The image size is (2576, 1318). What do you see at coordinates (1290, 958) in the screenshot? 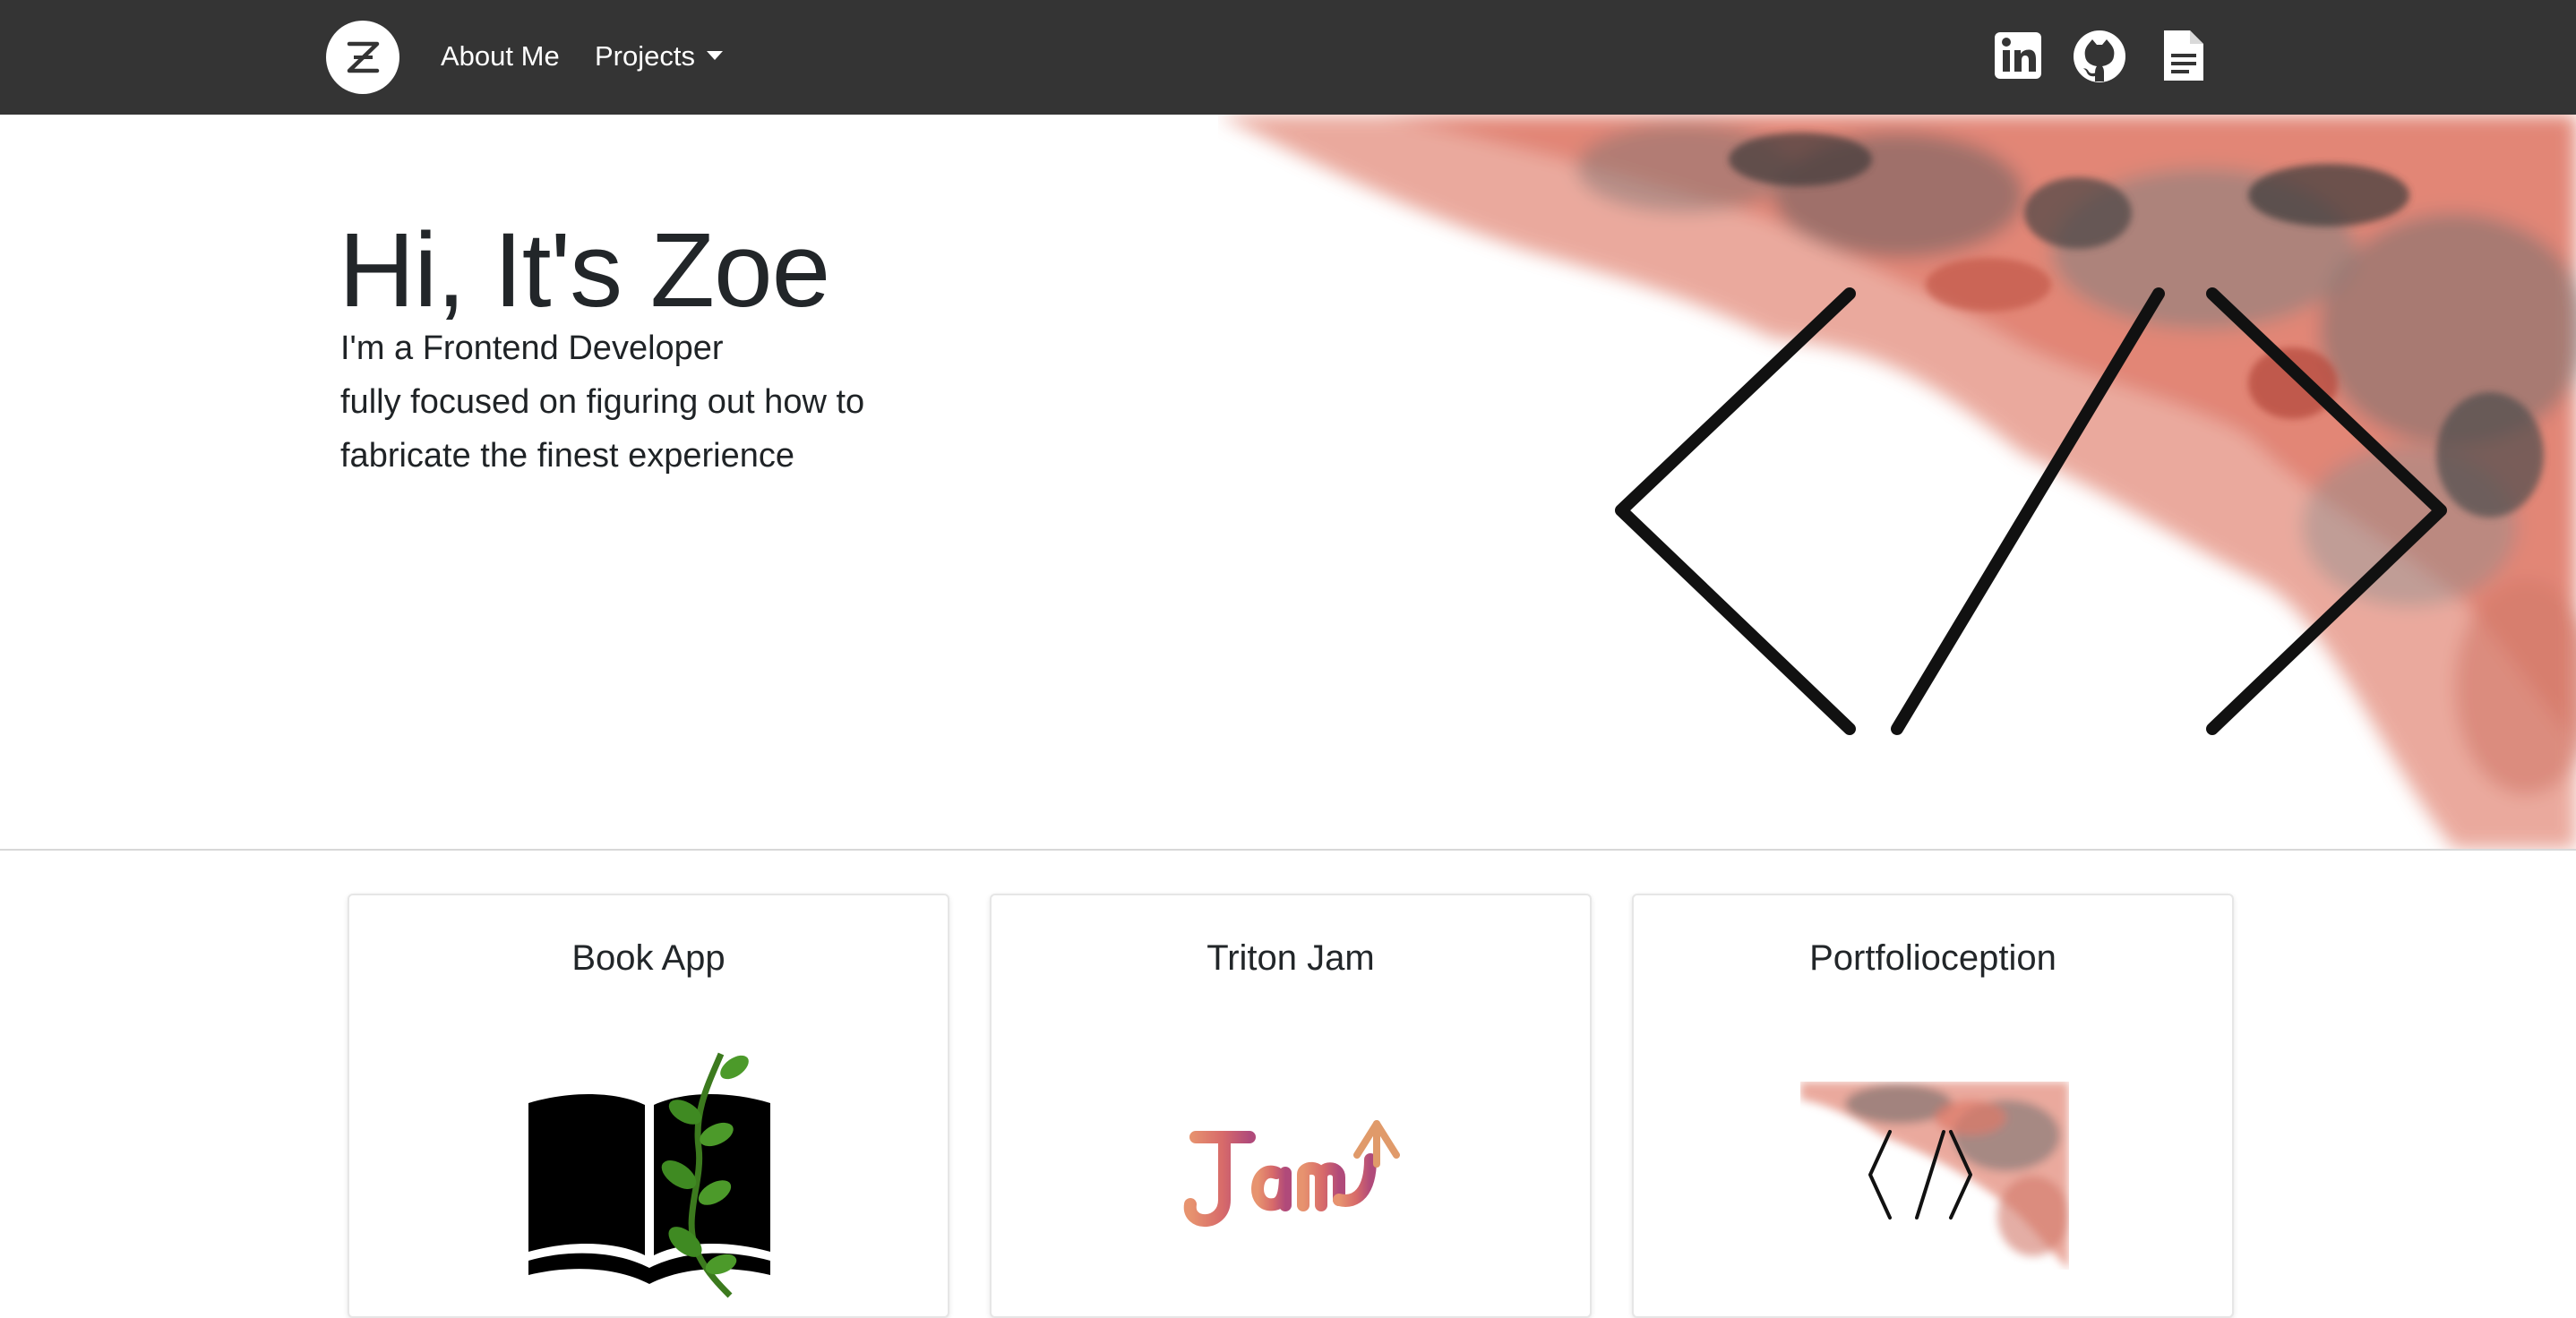
I see `project-card-title: Triton Jam` at bounding box center [1290, 958].